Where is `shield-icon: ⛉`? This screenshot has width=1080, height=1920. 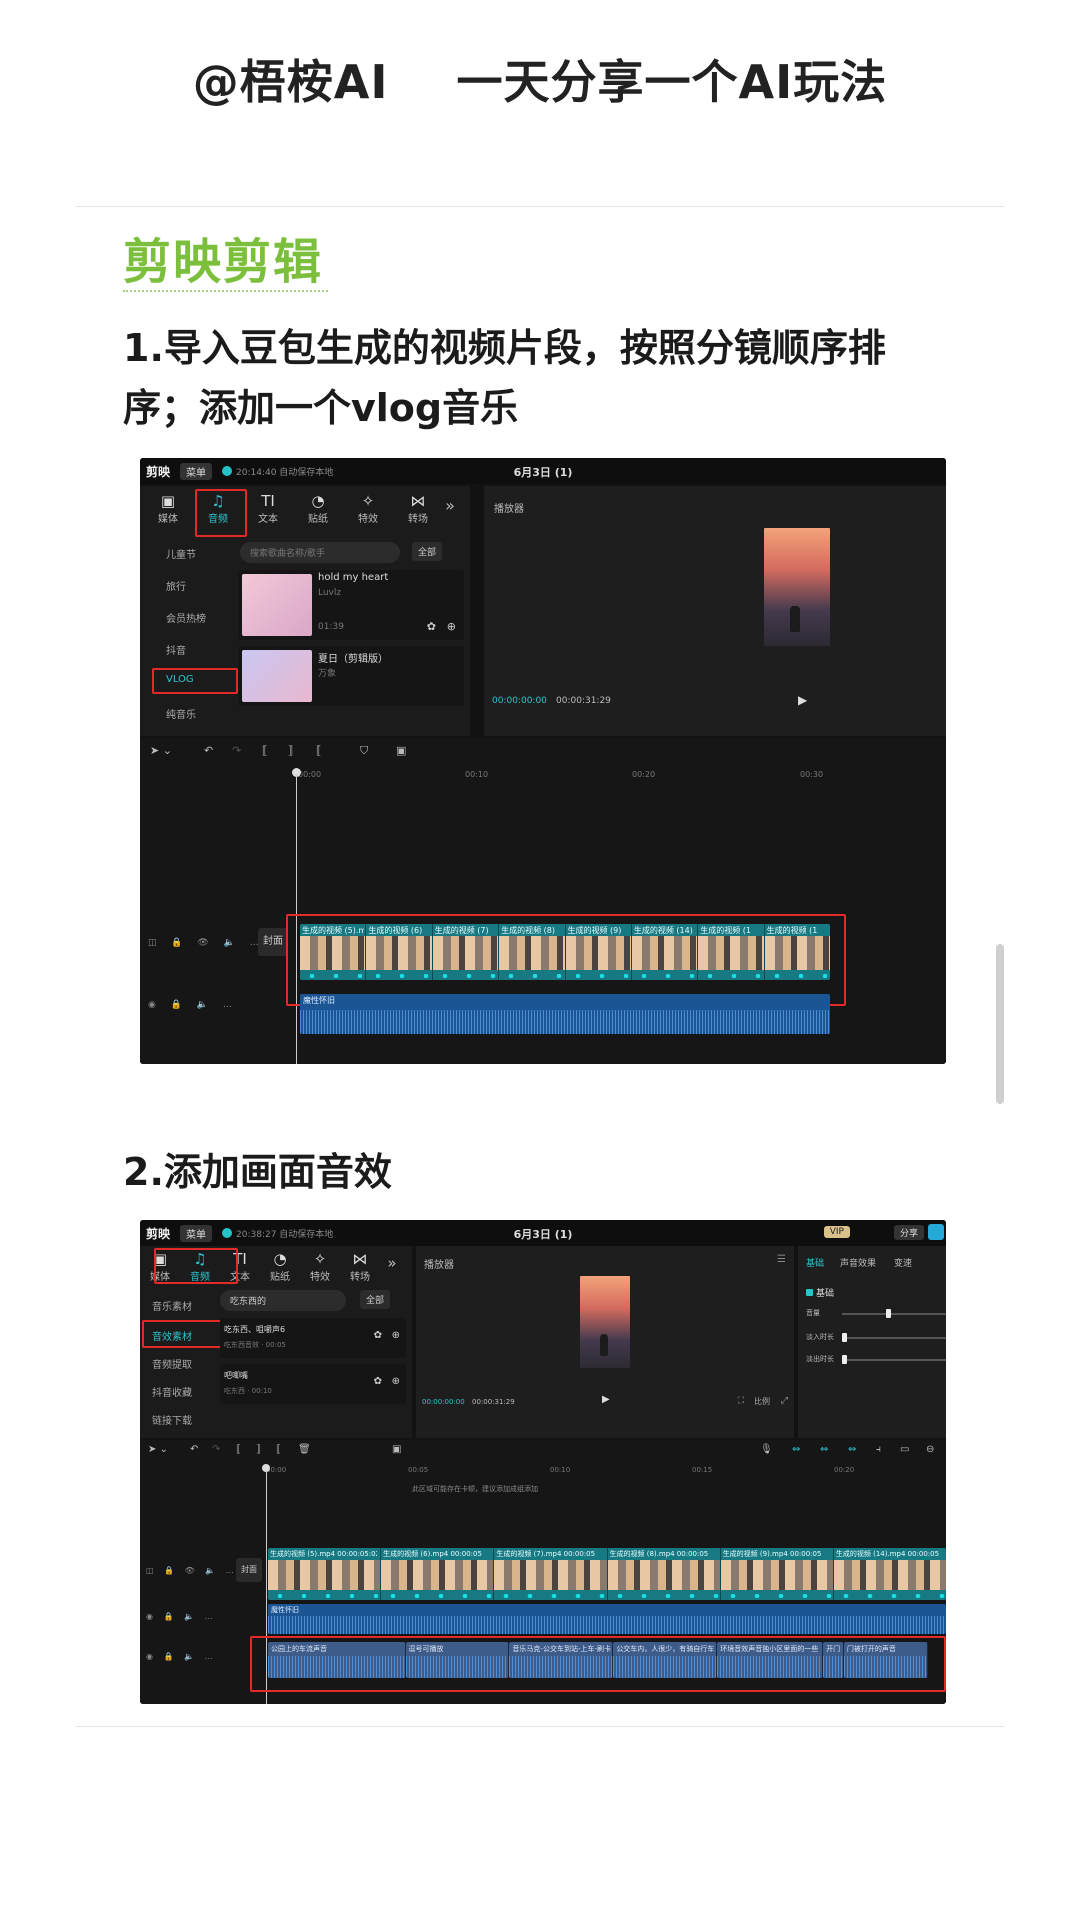
shield-icon: ⛉ is located at coordinates (364, 751).